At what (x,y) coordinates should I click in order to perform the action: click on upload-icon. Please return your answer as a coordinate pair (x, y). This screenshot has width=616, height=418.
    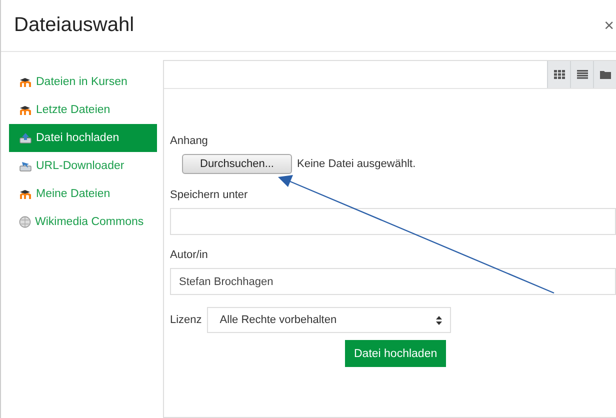
    Looking at the image, I should click on (25, 138).